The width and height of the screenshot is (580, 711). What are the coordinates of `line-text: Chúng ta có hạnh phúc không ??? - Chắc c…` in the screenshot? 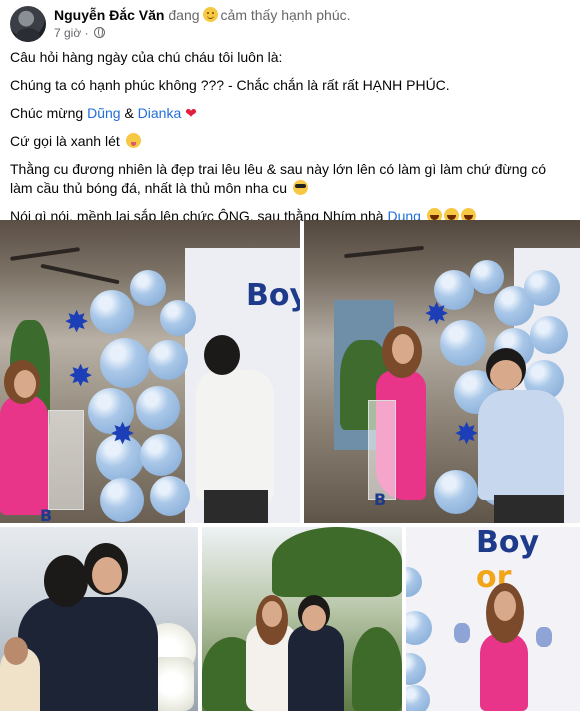 It's located at (230, 85).